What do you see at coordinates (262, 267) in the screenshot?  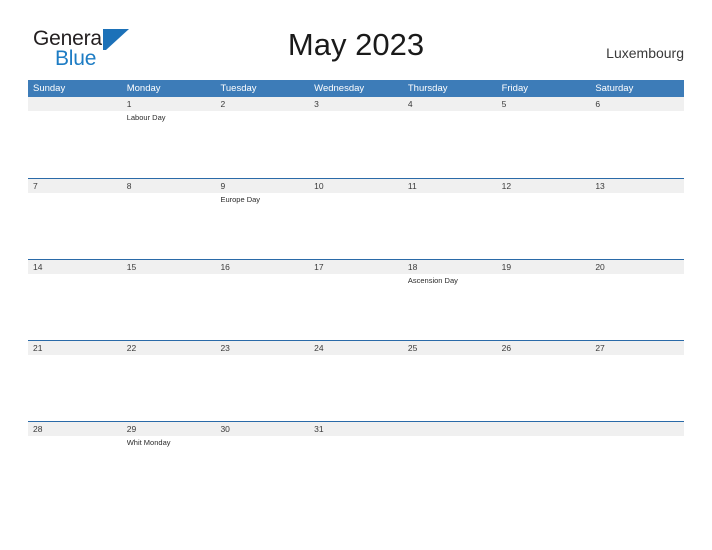 I see `day-number: 16` at bounding box center [262, 267].